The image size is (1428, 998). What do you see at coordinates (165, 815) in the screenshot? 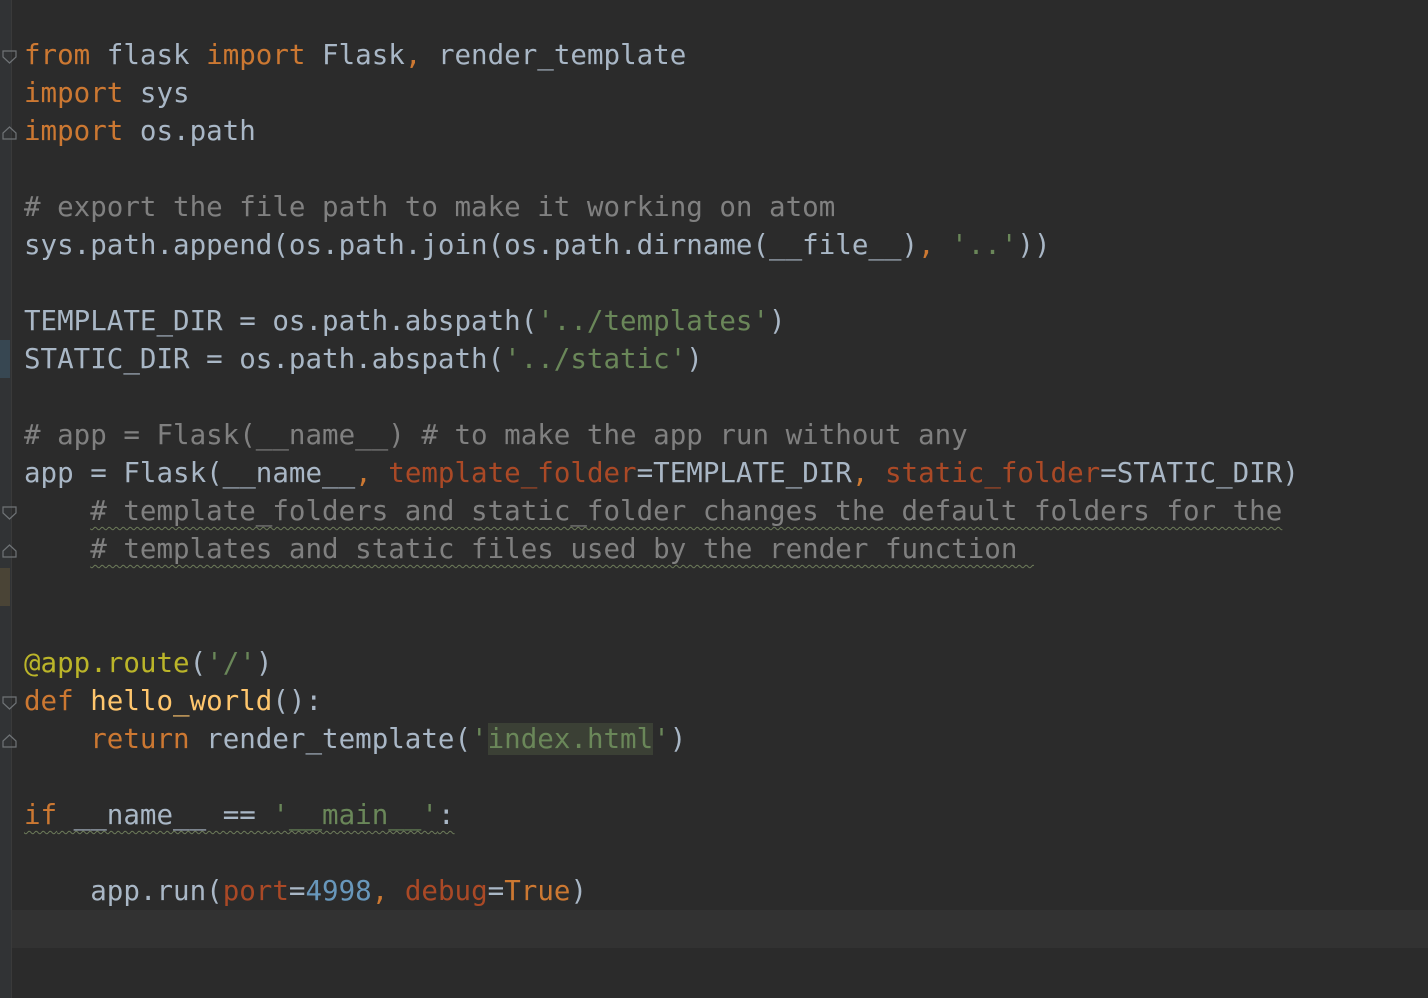
I see `code-token: __name__ ==` at bounding box center [165, 815].